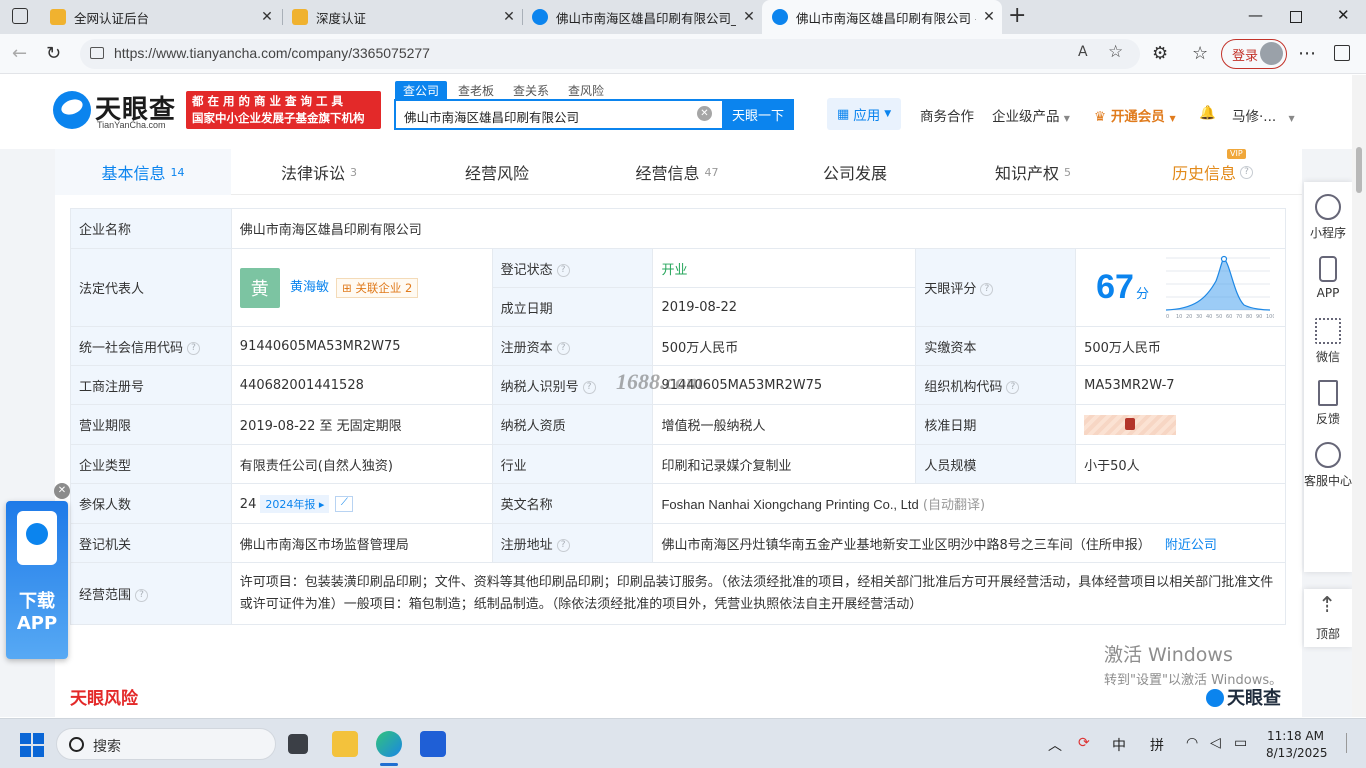 The image size is (1366, 768). What do you see at coordinates (1212, 172) in the screenshot?
I see `tab-history-info: 历史信息? VIP` at bounding box center [1212, 172].